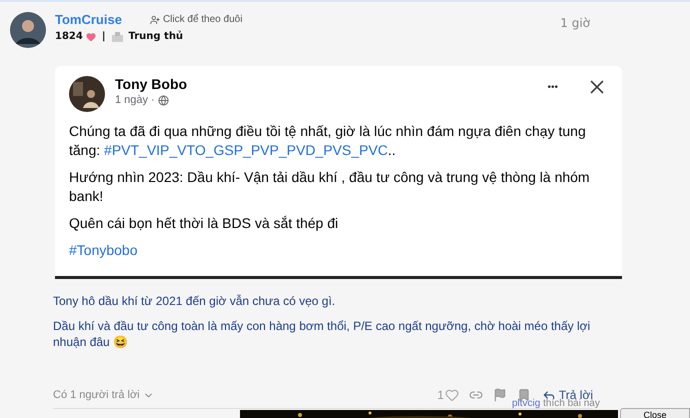 The image size is (690, 418). I want to click on globe-icon, so click(163, 100).